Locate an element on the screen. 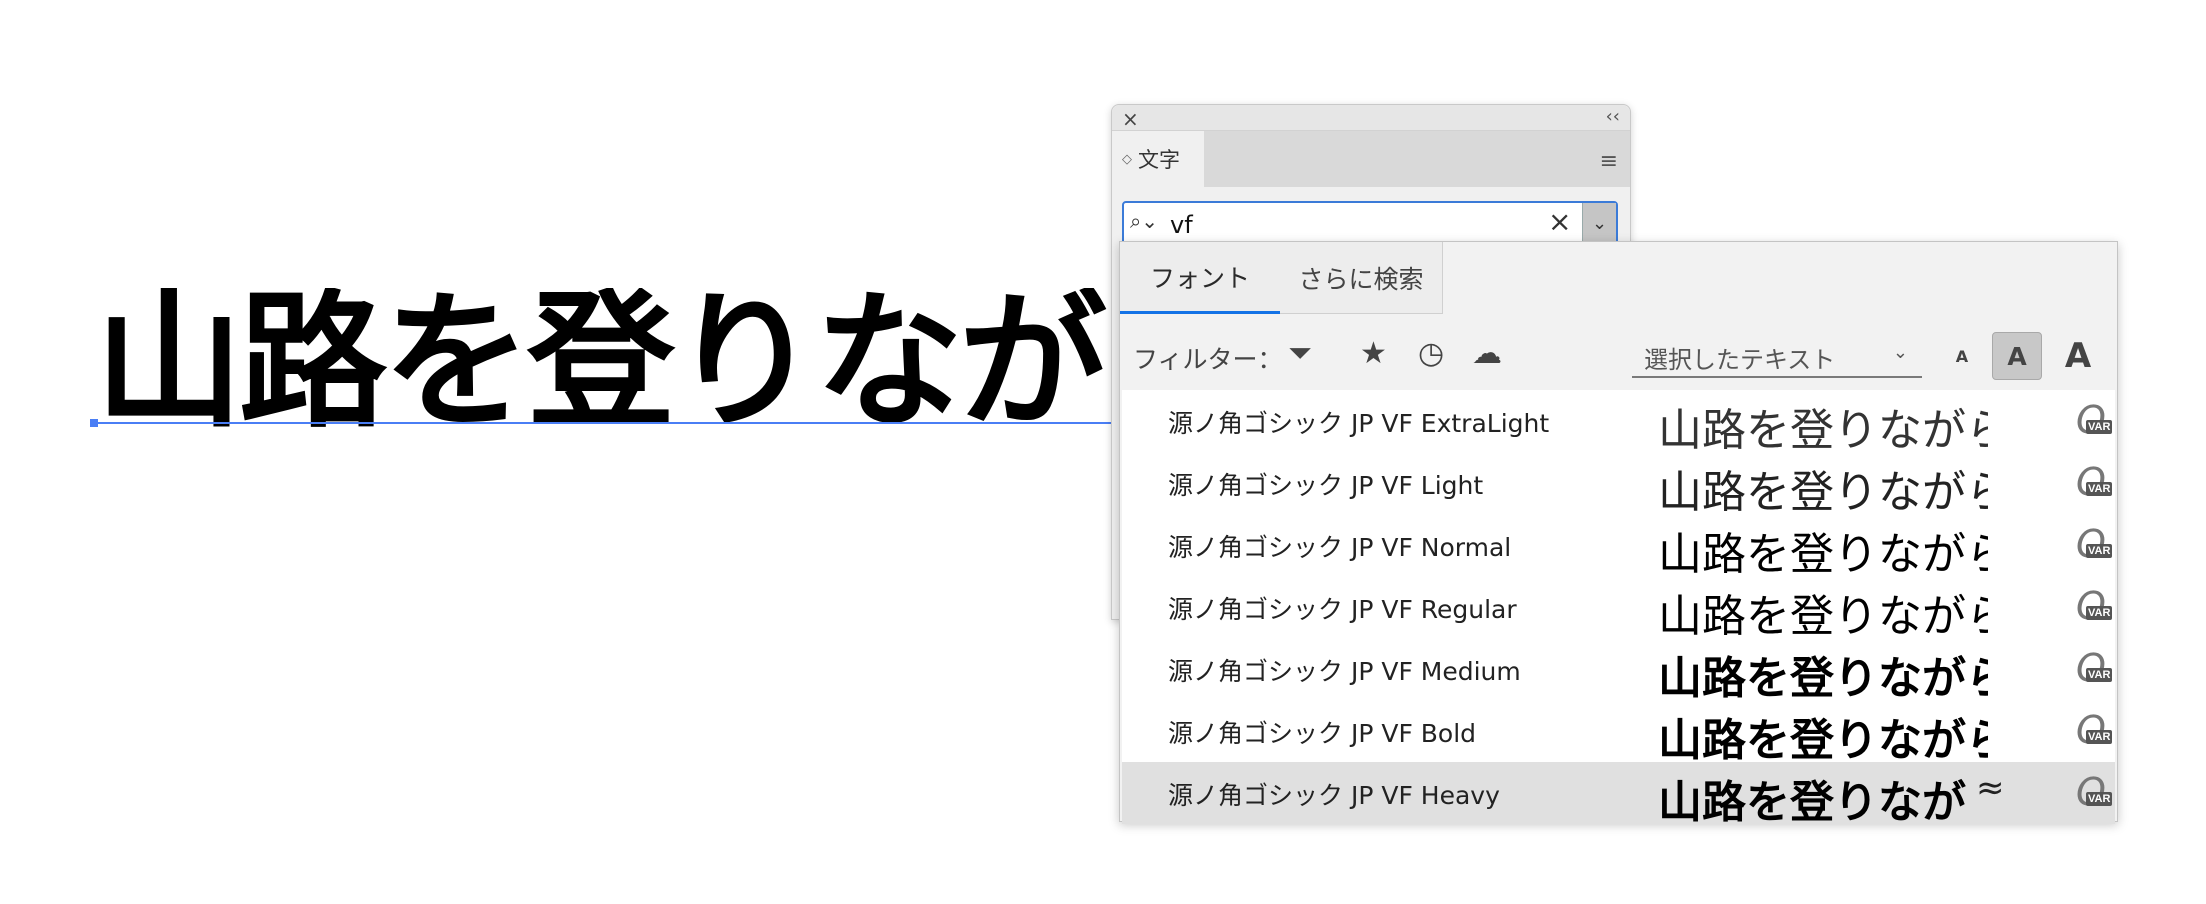 The image size is (2206, 904). similar-fonts-icon: ≈ is located at coordinates (1990, 788).